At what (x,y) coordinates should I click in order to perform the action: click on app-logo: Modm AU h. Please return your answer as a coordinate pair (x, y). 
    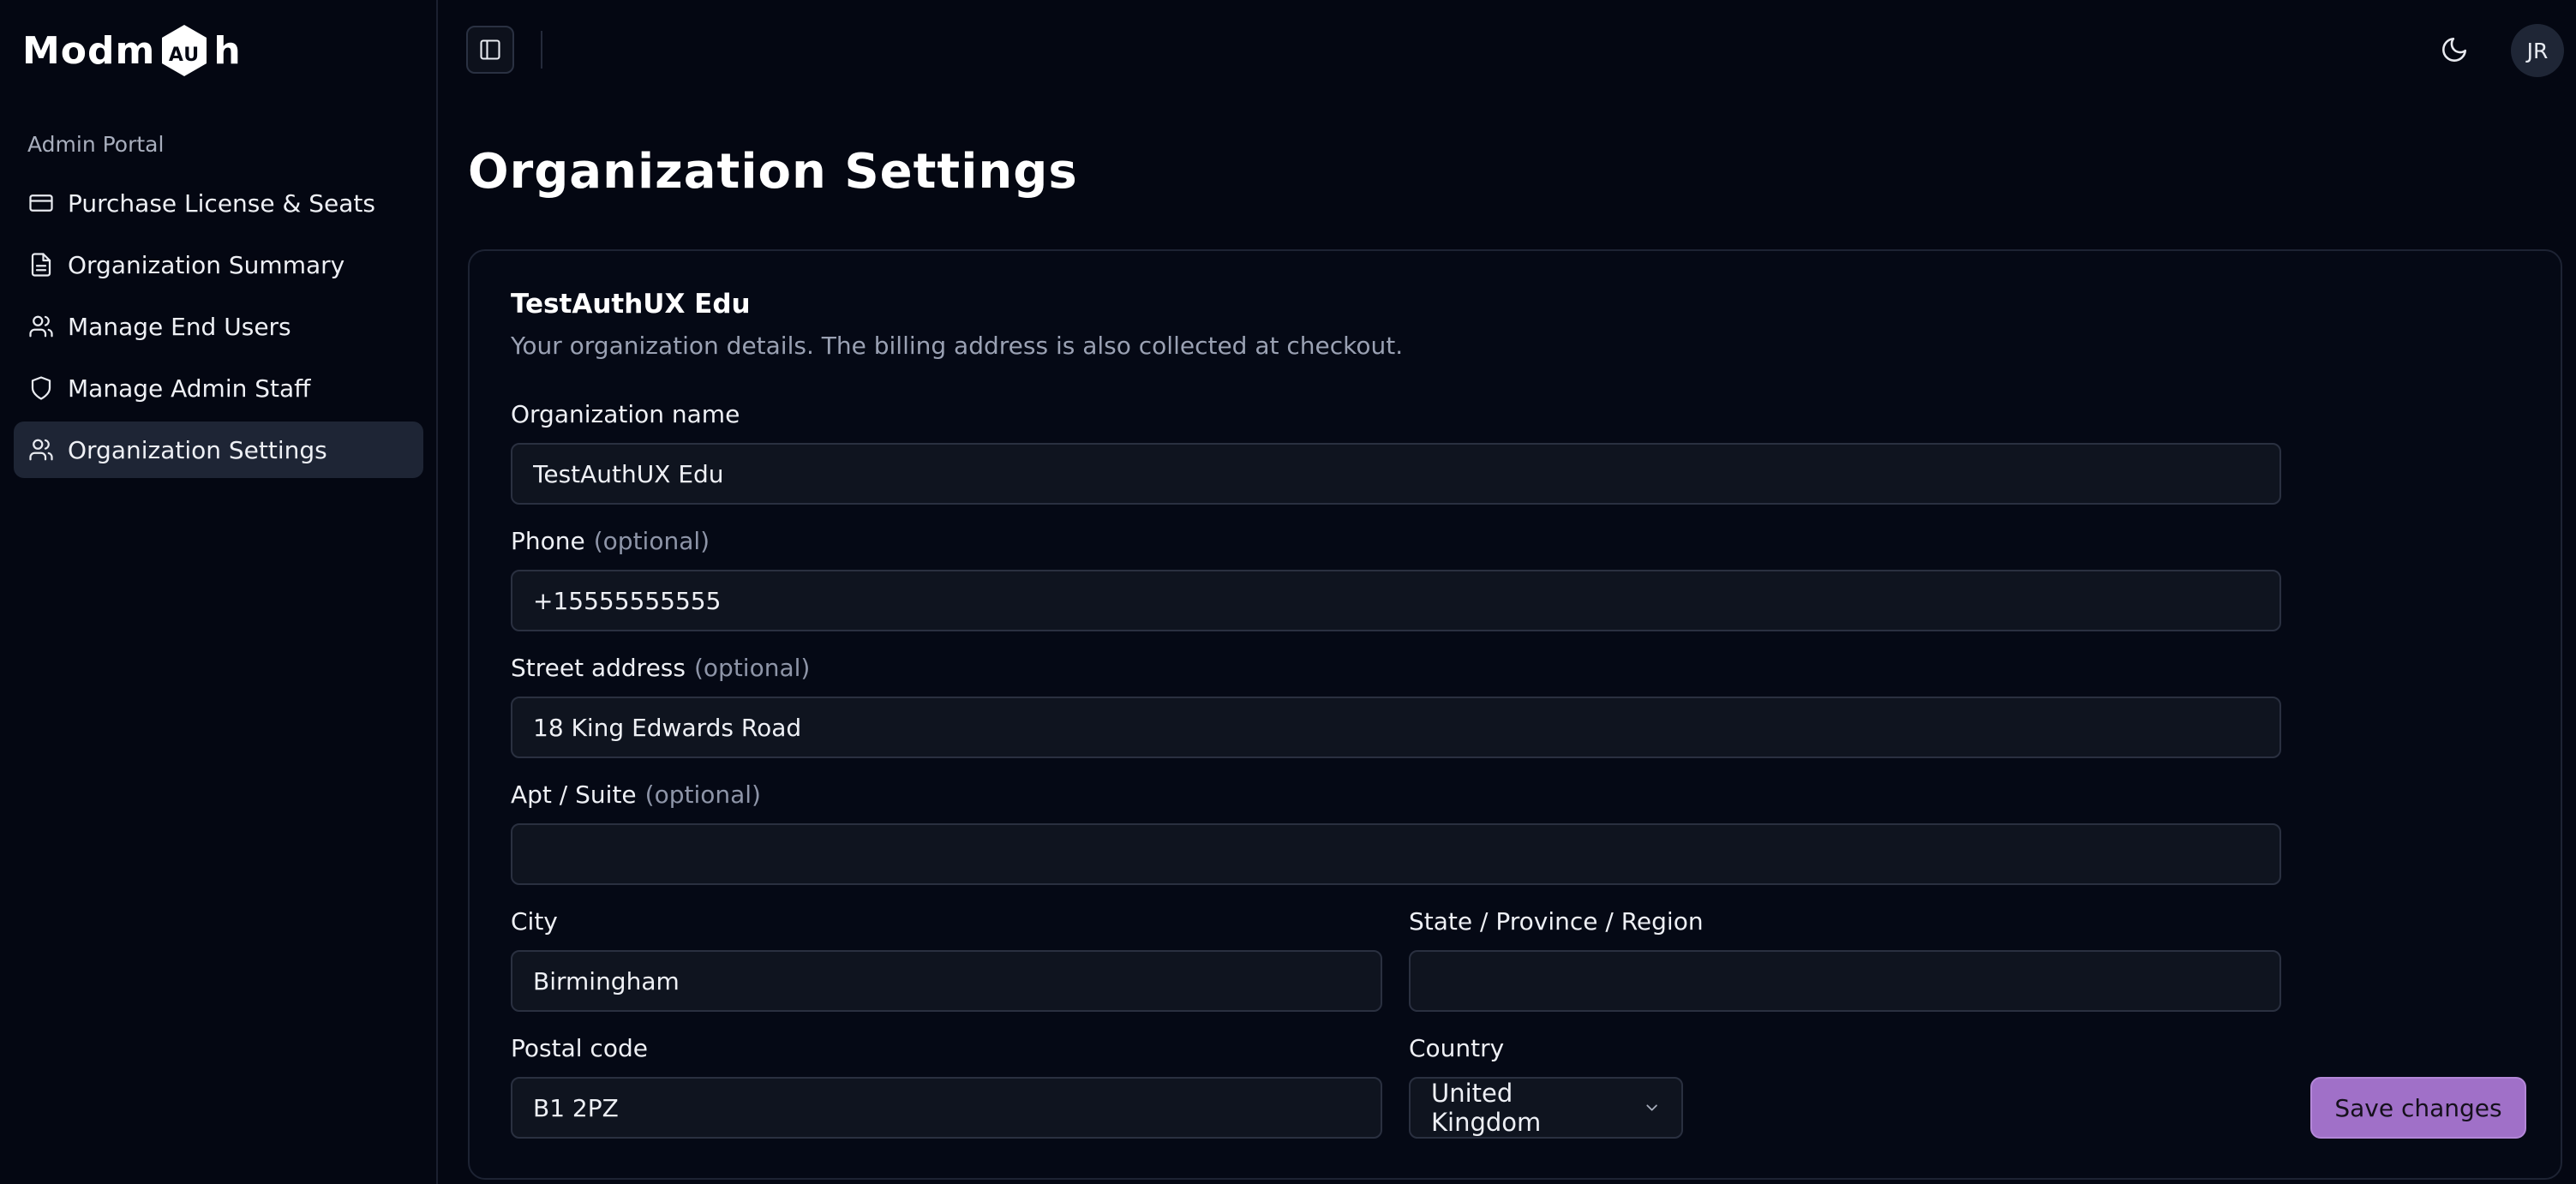
    Looking at the image, I should click on (132, 51).